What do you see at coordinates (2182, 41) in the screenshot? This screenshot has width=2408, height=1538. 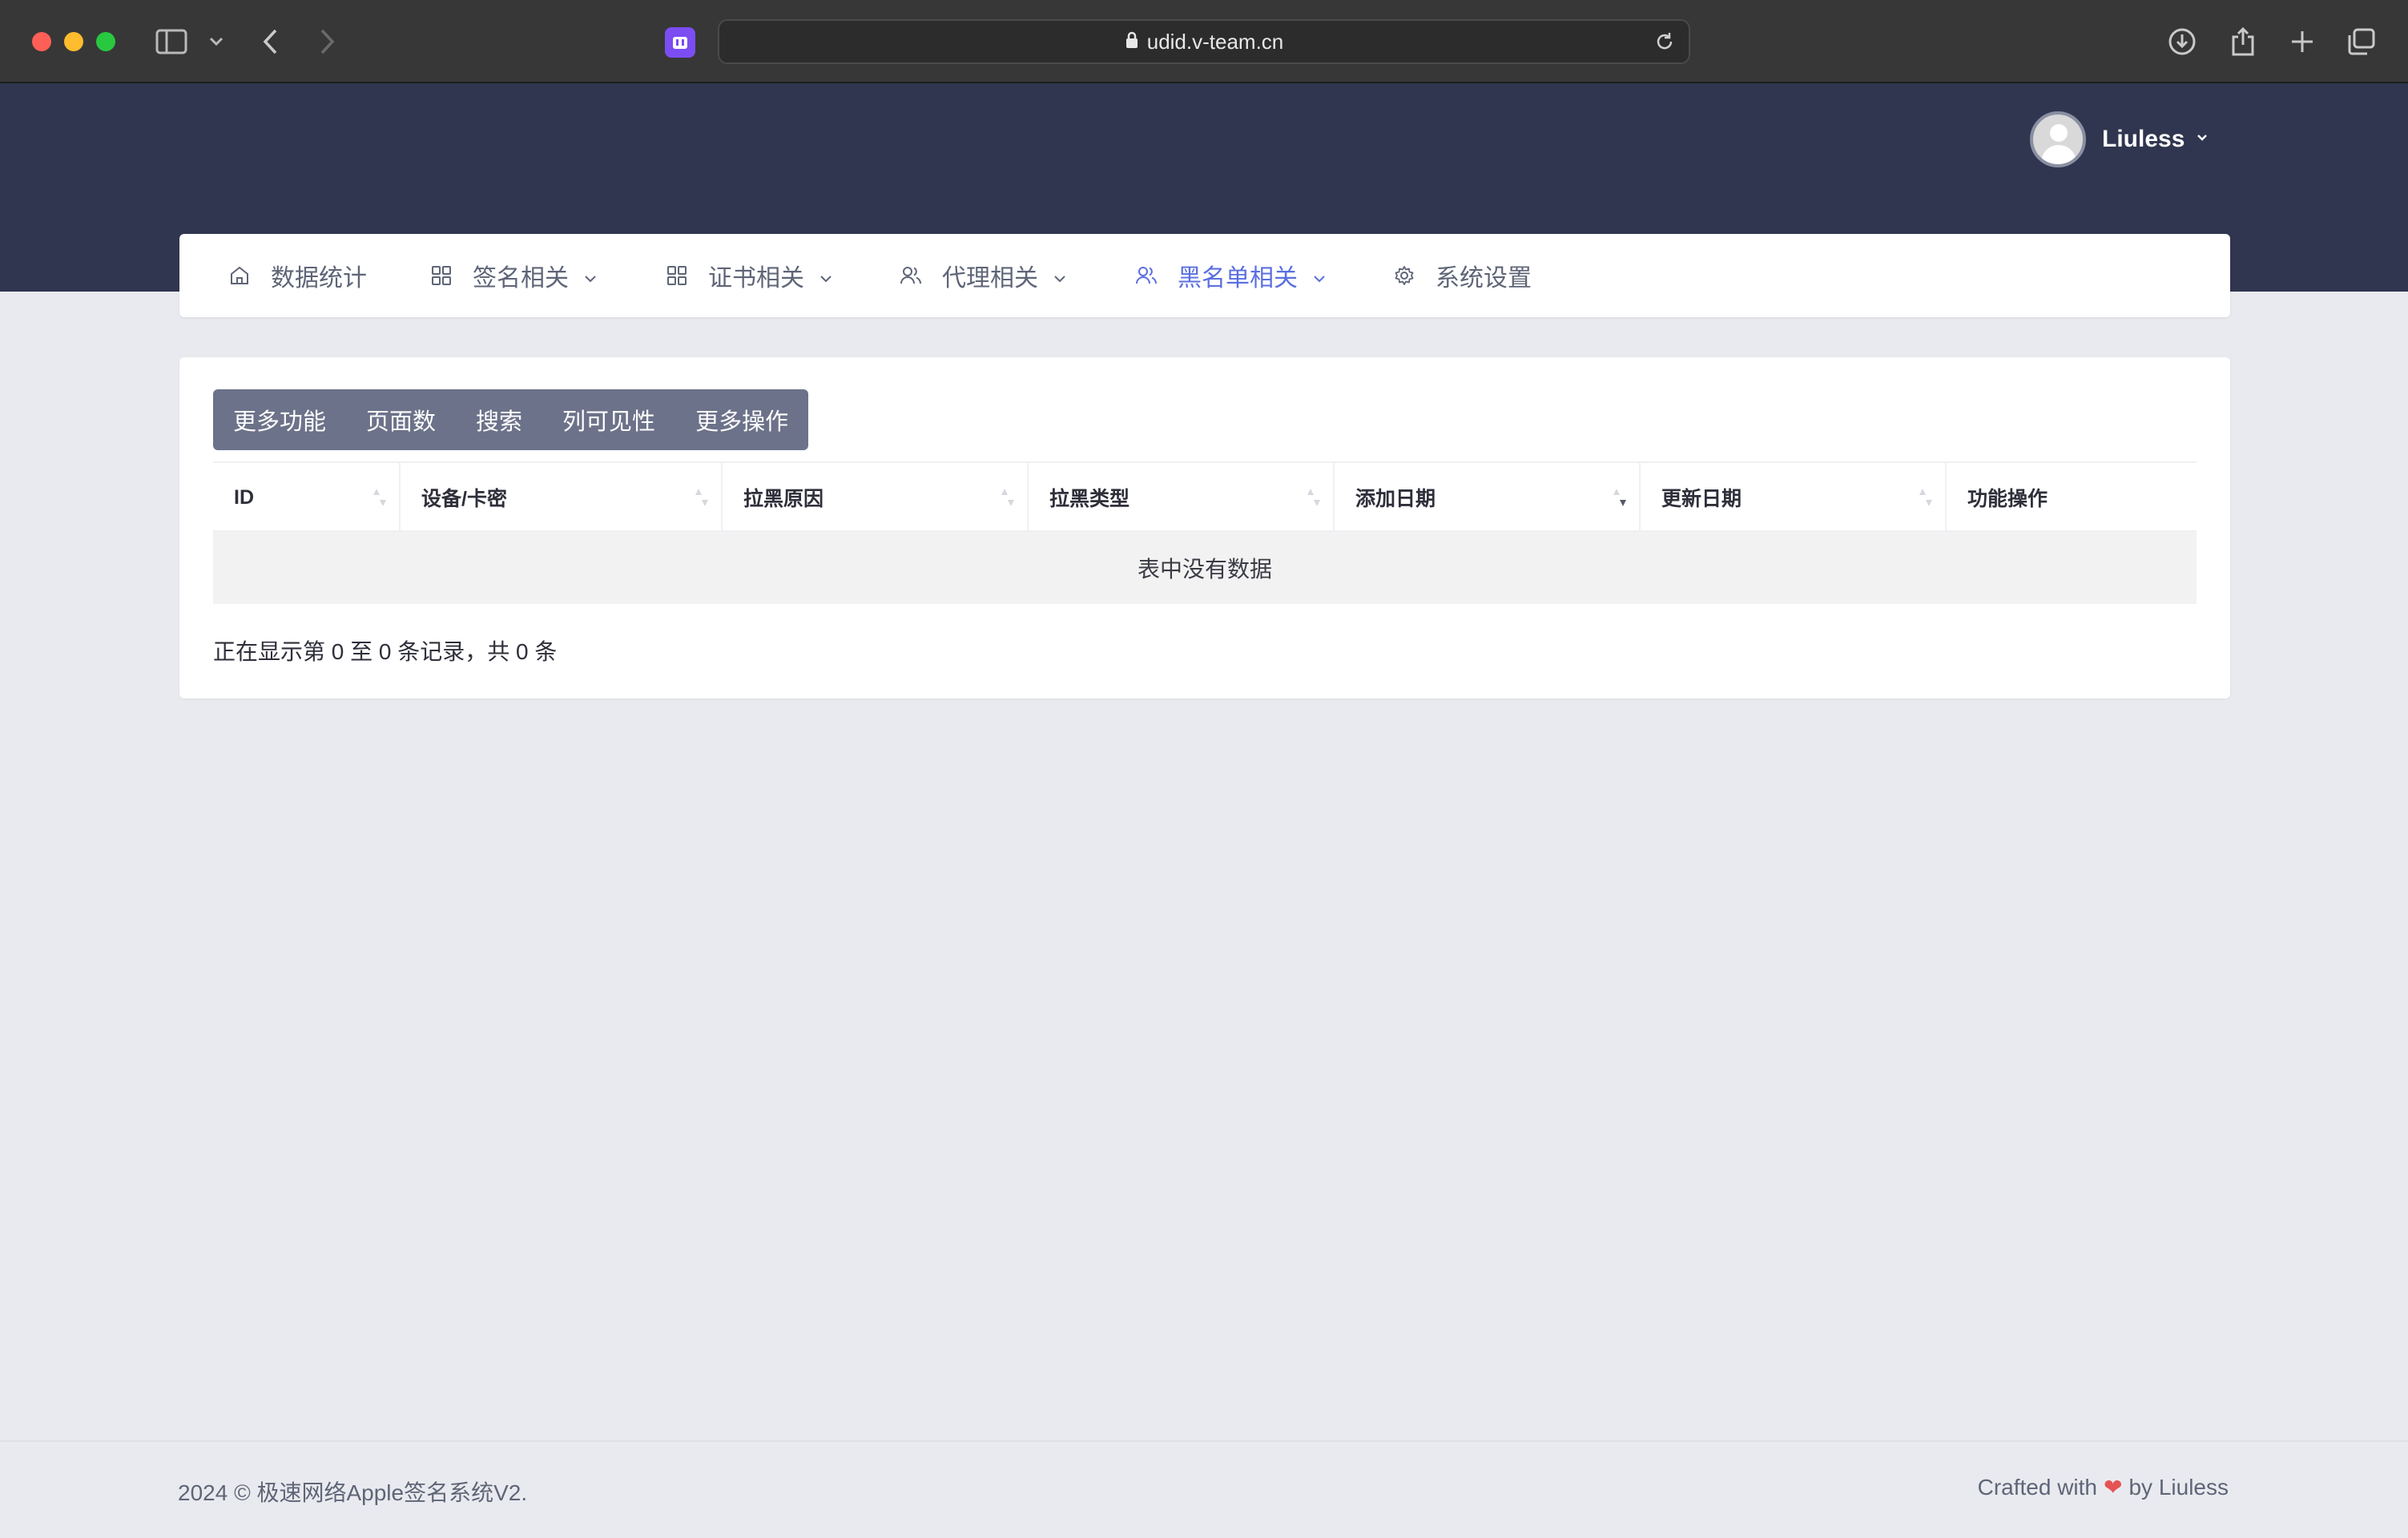 I see `download-icon` at bounding box center [2182, 41].